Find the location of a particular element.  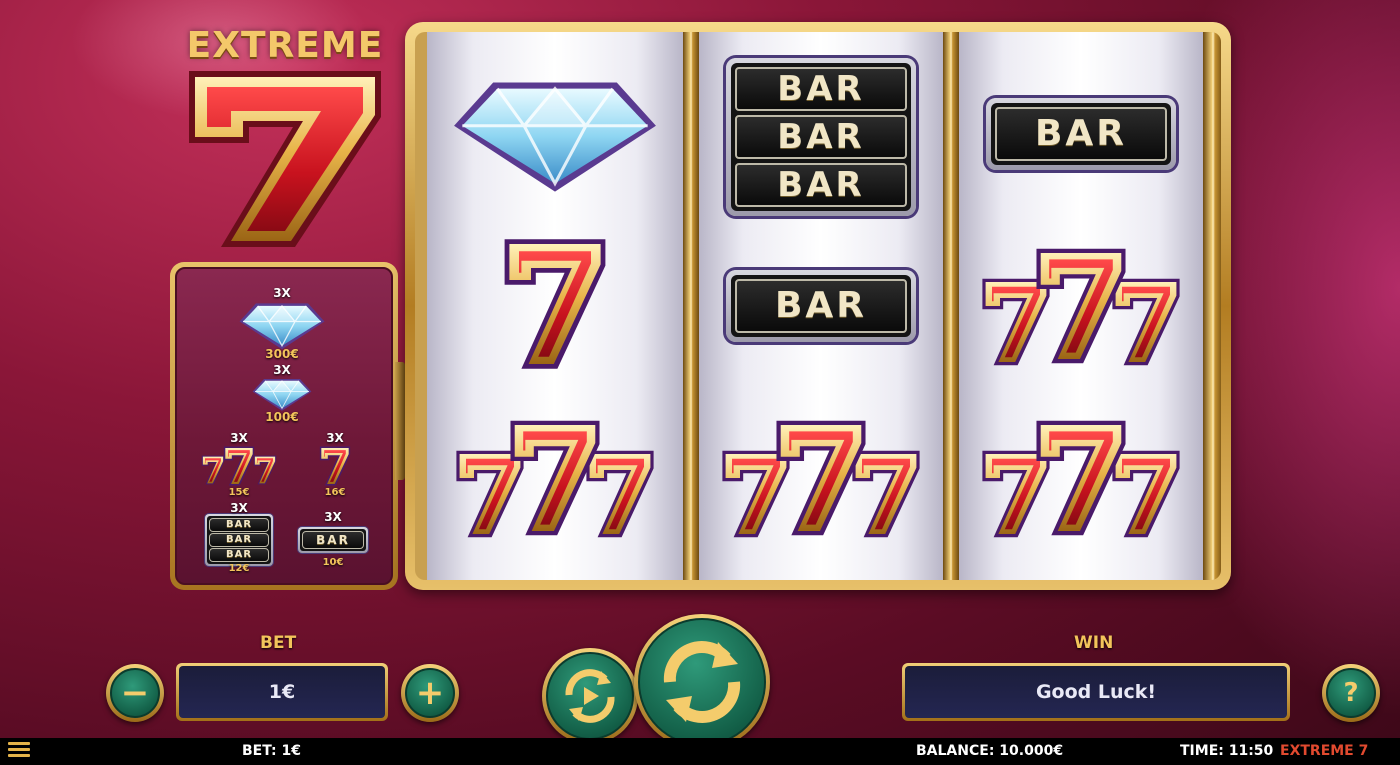

paytable-toggle-handle is located at coordinates (400, 421).